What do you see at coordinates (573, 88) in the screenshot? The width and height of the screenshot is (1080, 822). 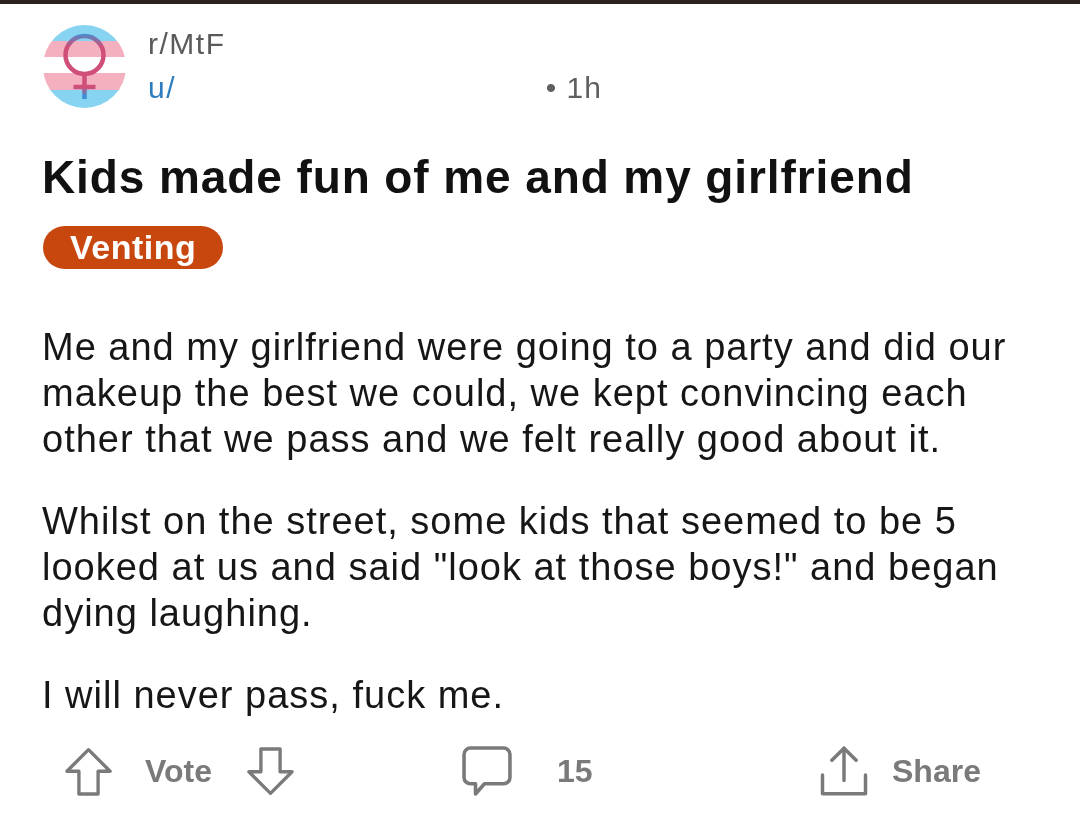 I see `post-time: • 1h` at bounding box center [573, 88].